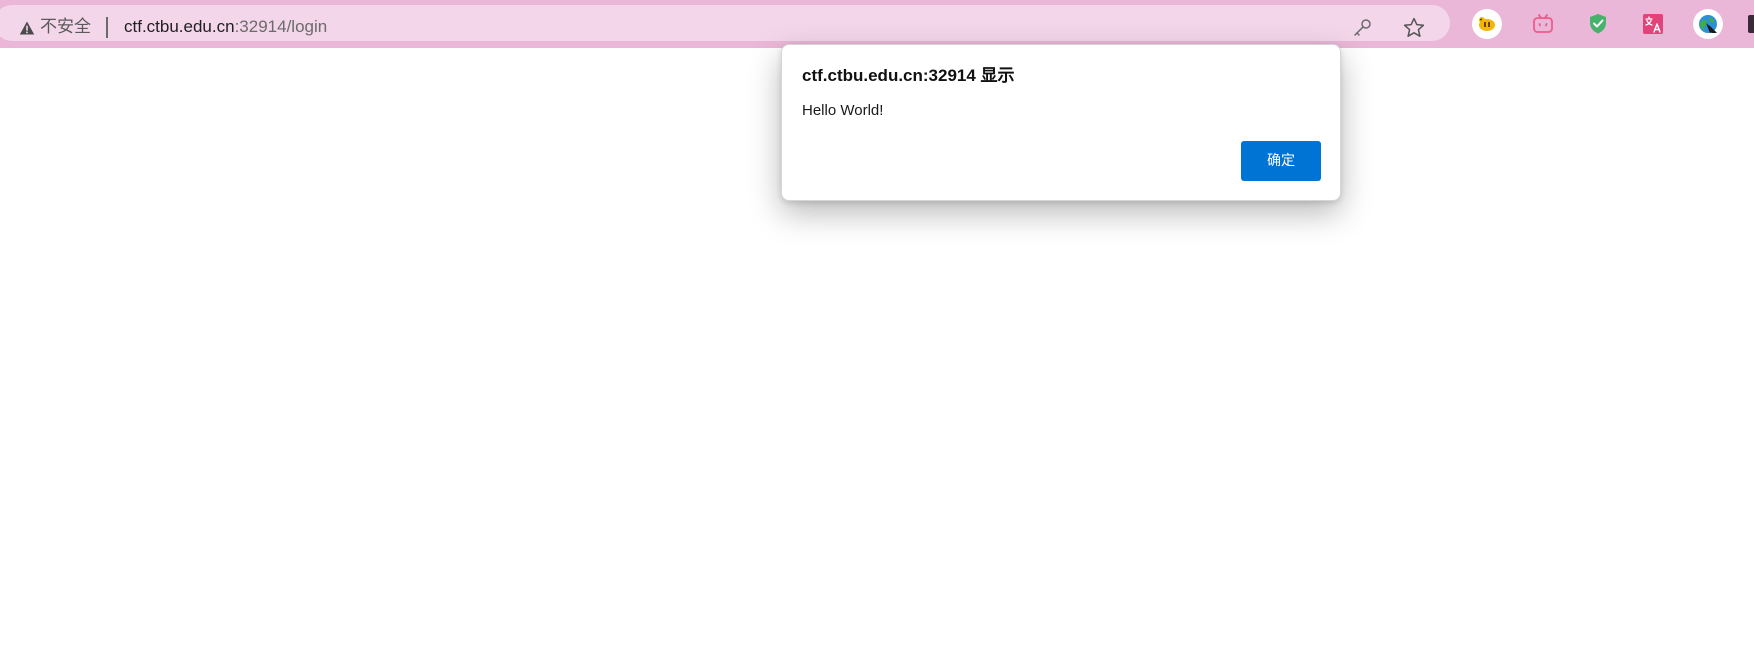 Image resolution: width=1754 pixels, height=667 pixels. Describe the element at coordinates (65, 27) in the screenshot. I see `security-status-label: 不安全` at that location.